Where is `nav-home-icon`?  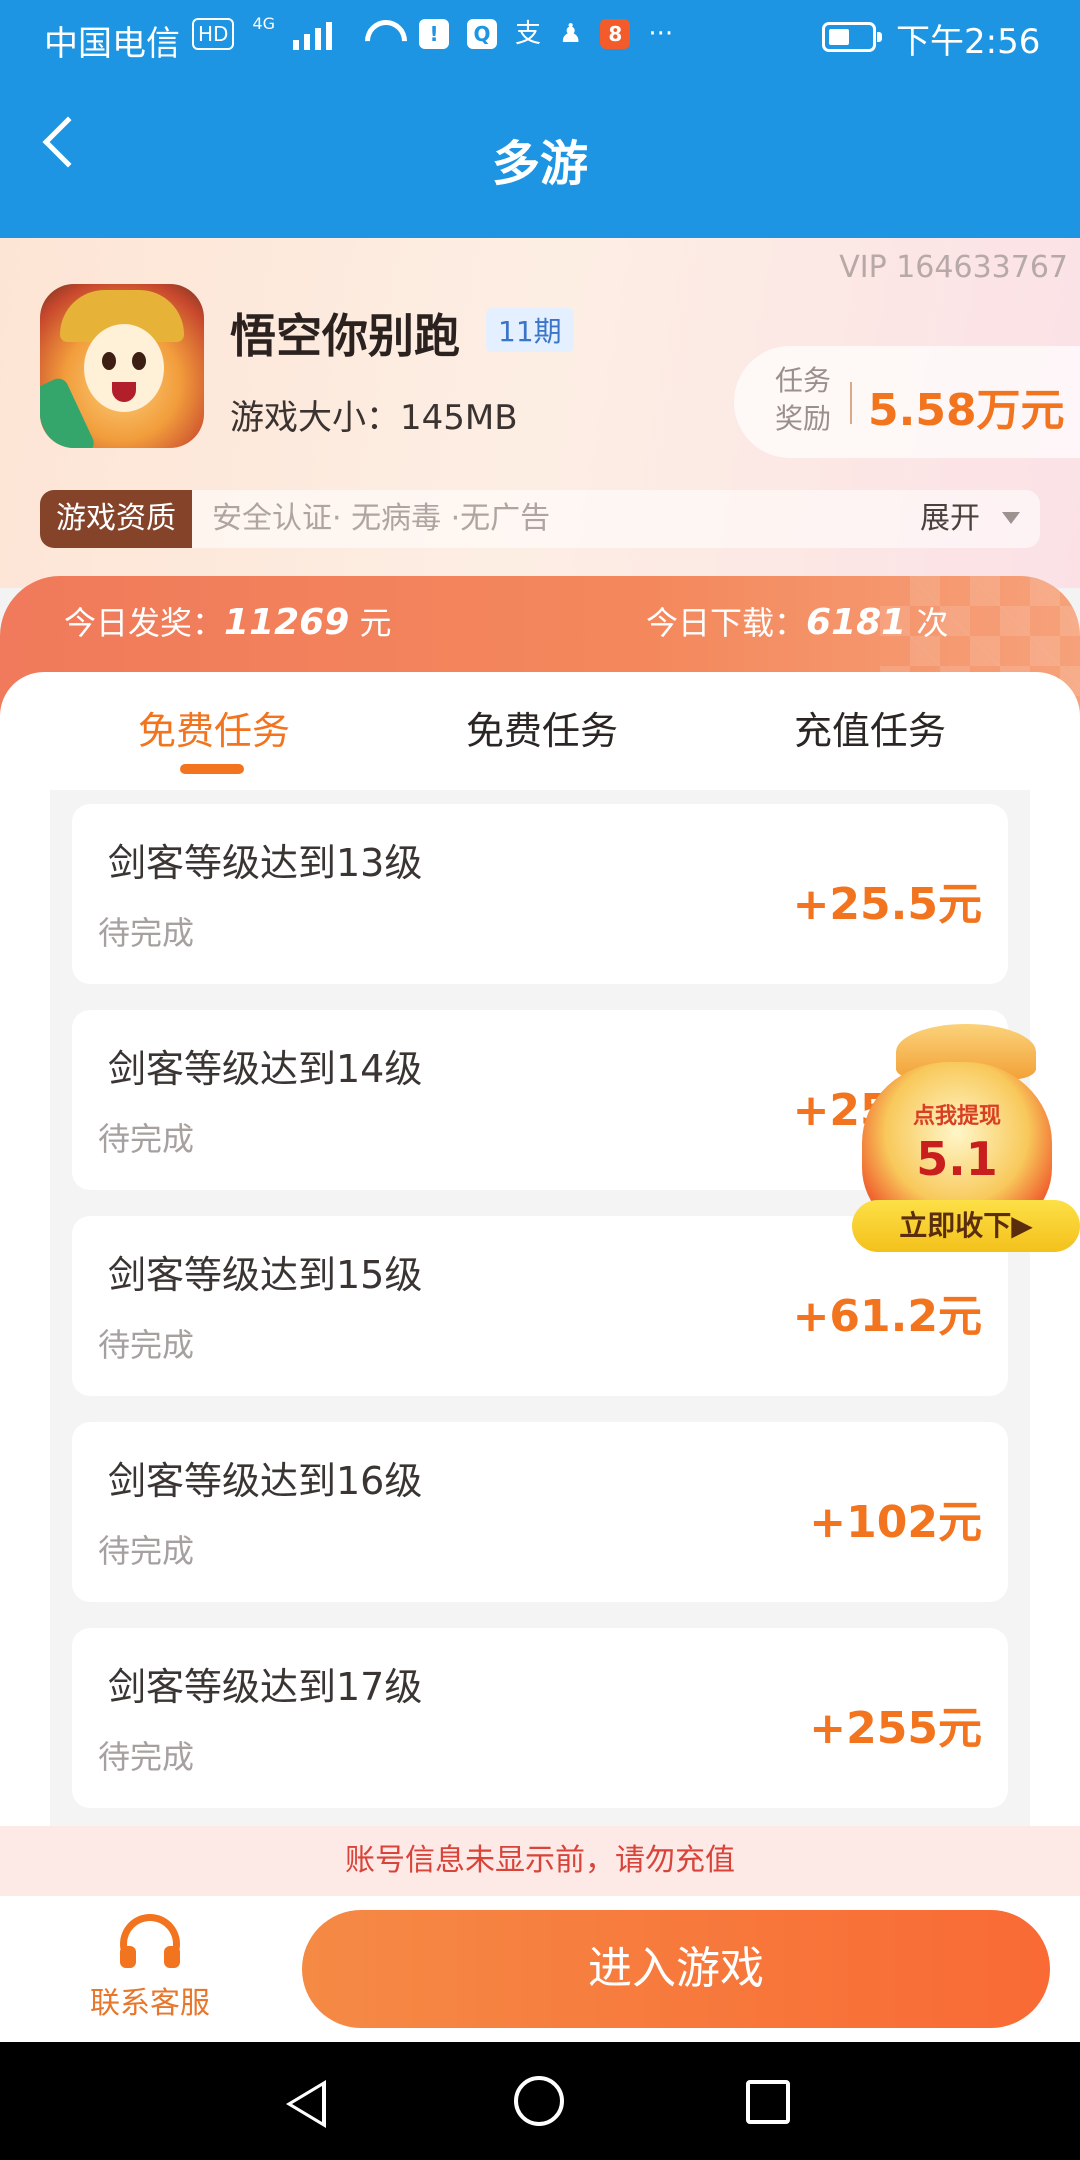 nav-home-icon is located at coordinates (539, 2101).